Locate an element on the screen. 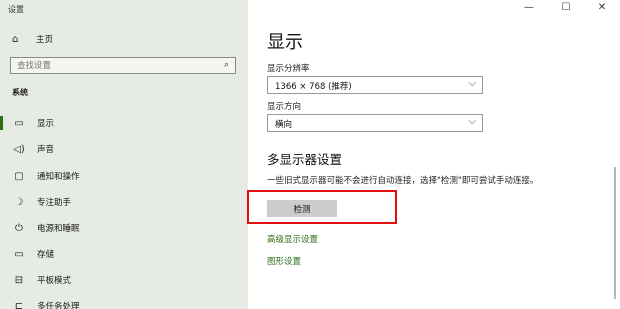 This screenshot has width=620, height=309. sidebar-item-label: 专注助手 is located at coordinates (54, 203).